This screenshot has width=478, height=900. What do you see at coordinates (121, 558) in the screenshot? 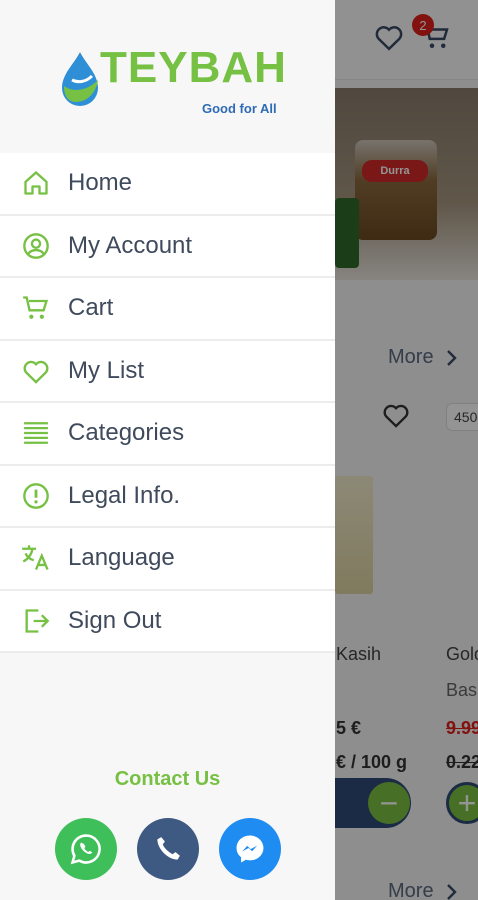
I see `menu-item-label: Language` at bounding box center [121, 558].